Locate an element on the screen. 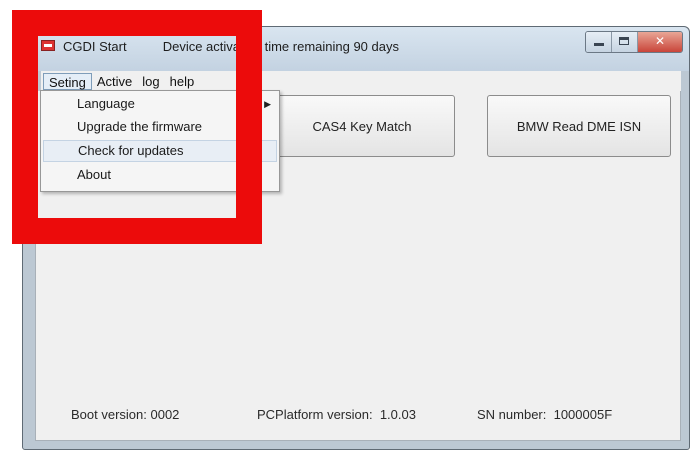  window-controls is located at coordinates (634, 42).